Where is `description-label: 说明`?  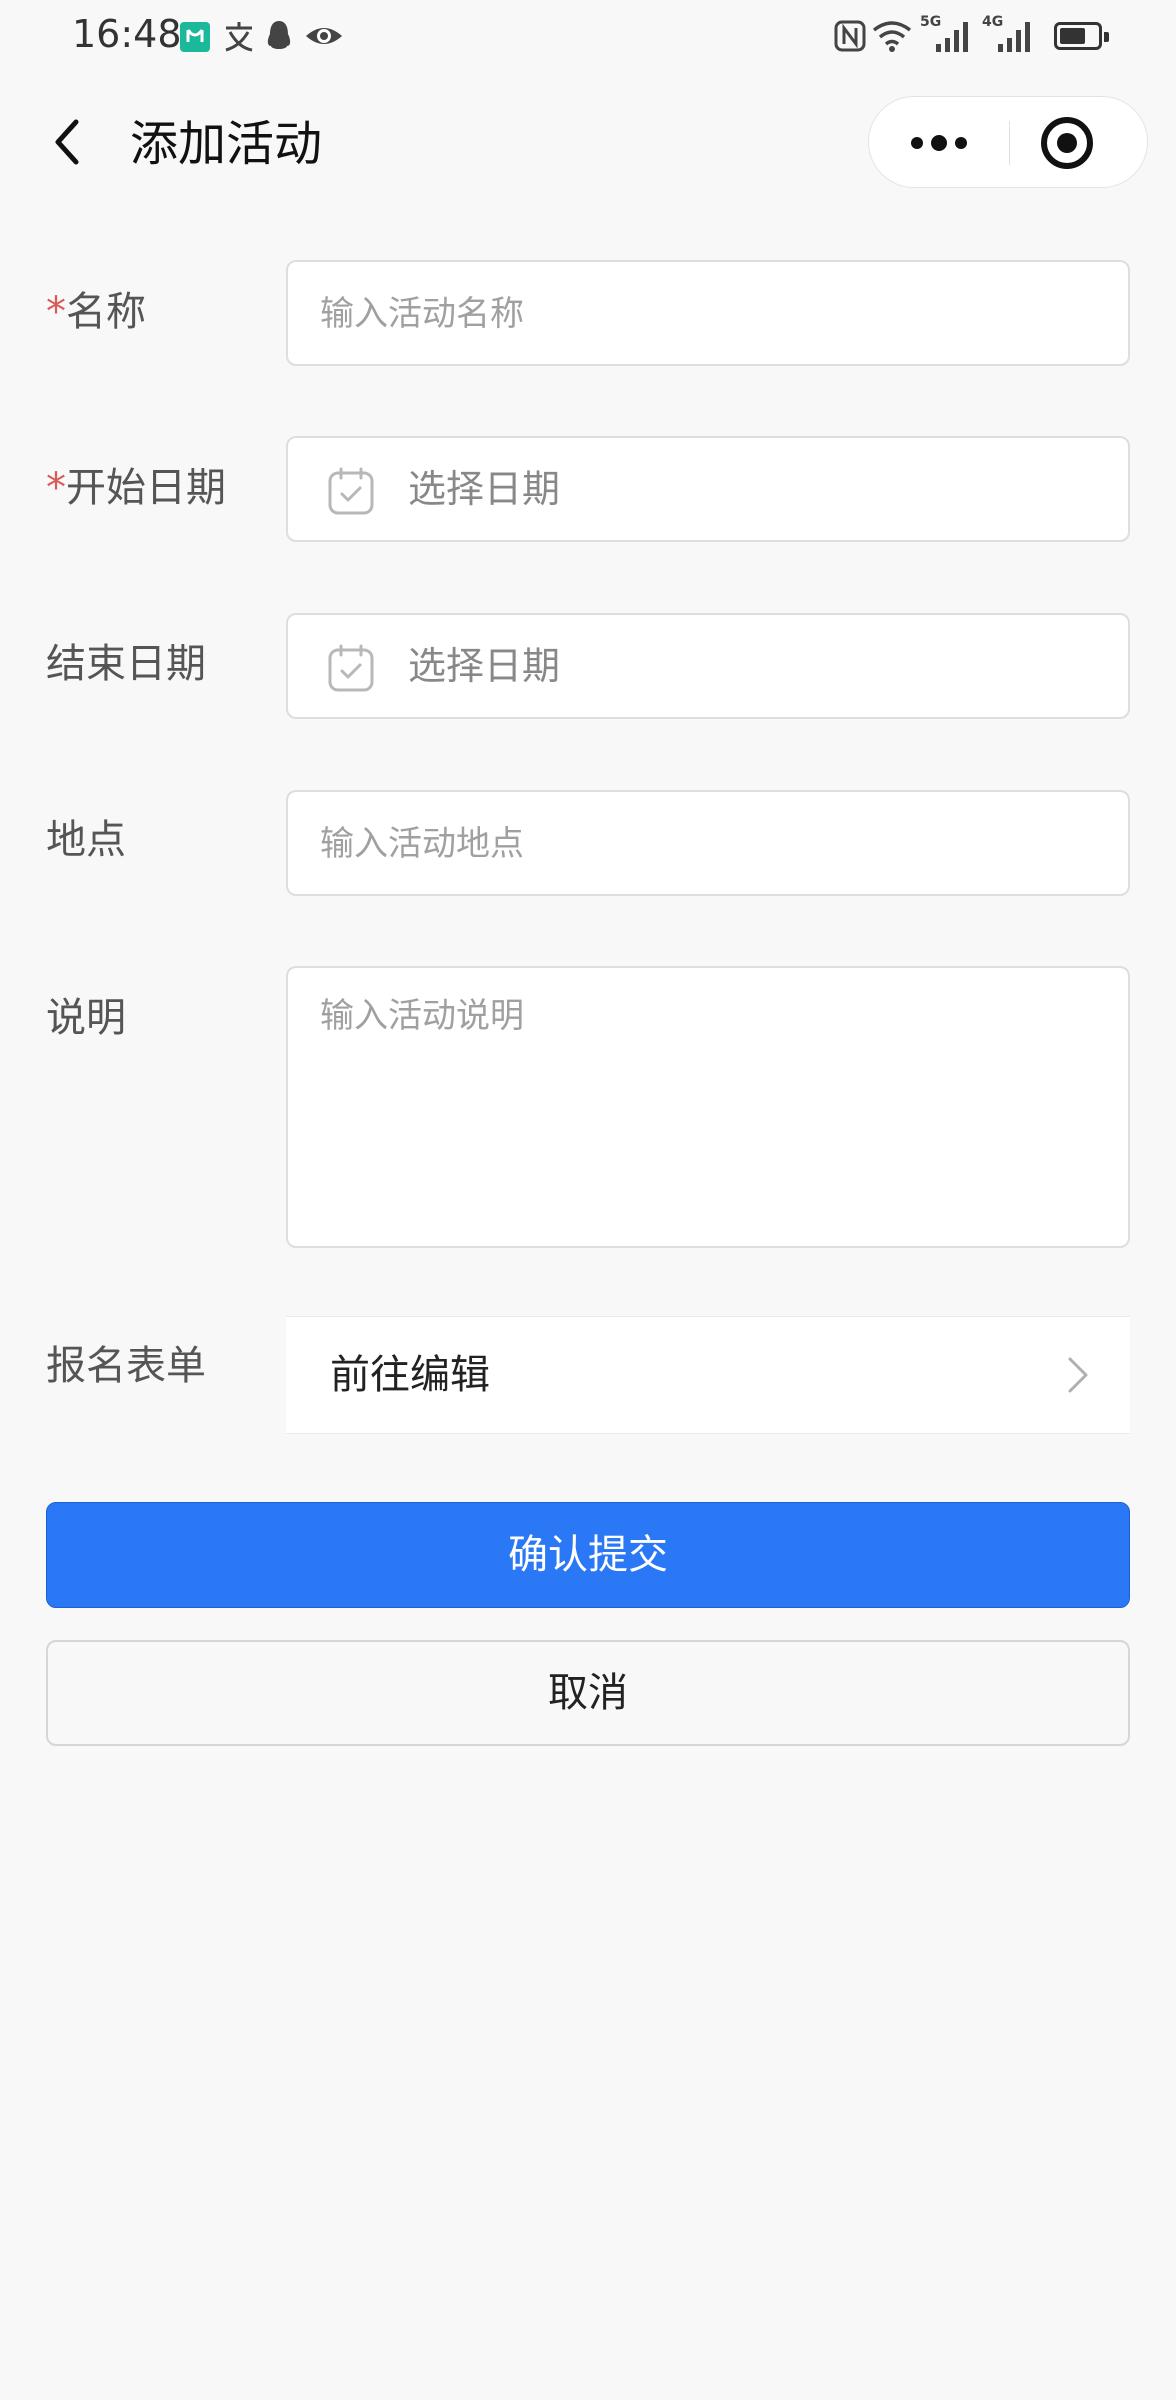
description-label: 说明 is located at coordinates (86, 1018).